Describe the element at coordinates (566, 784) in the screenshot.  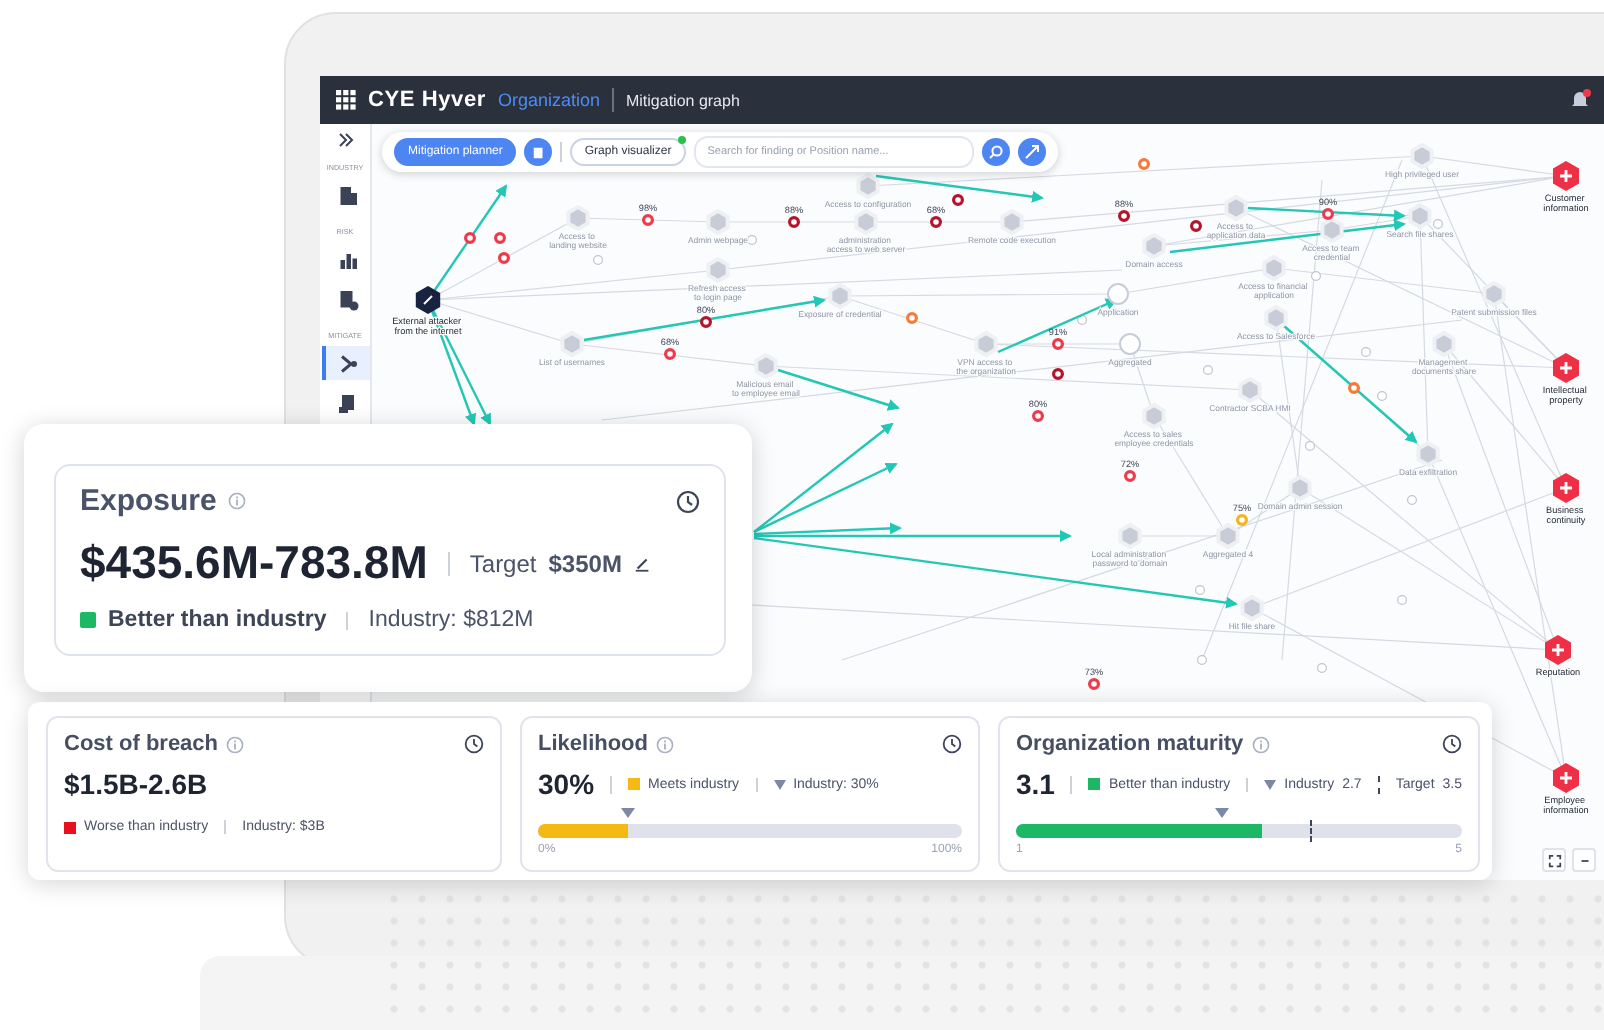
I see `metric-value: 30%` at that location.